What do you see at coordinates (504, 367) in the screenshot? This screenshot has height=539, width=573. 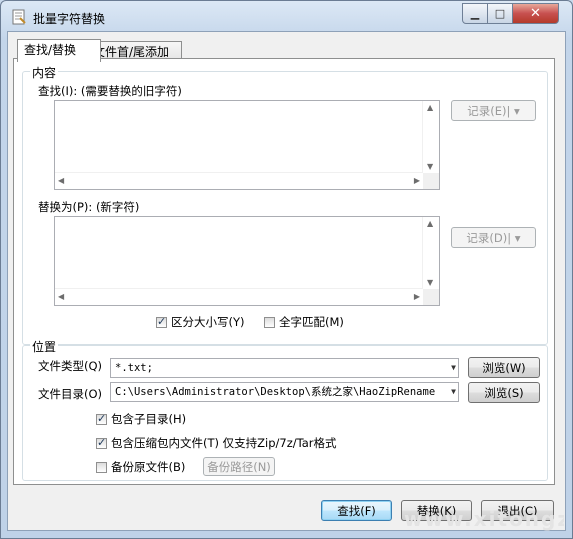 I see `browse-type-button: 浏览(W)` at bounding box center [504, 367].